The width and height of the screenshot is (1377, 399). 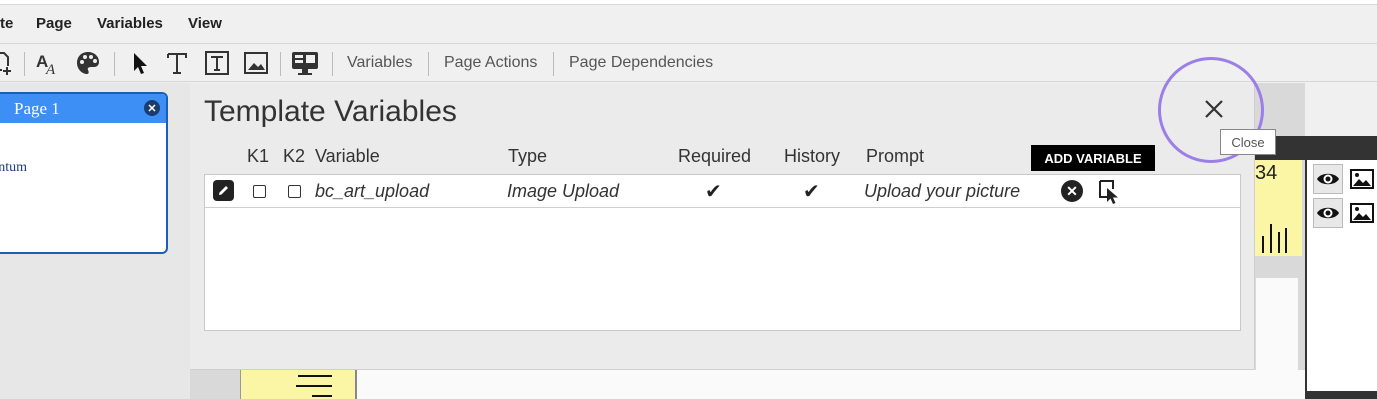 What do you see at coordinates (895, 156) in the screenshot?
I see `column-header-prompt: Prompt` at bounding box center [895, 156].